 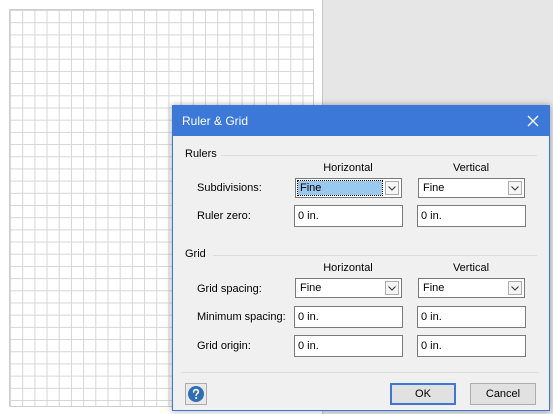 What do you see at coordinates (224, 346) in the screenshot?
I see `grid-origin-label: Grid origin:` at bounding box center [224, 346].